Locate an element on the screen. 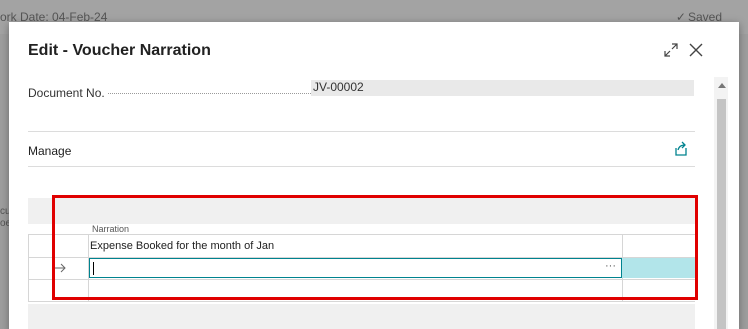 The image size is (748, 329). manage-tab: Manage is located at coordinates (49, 151).